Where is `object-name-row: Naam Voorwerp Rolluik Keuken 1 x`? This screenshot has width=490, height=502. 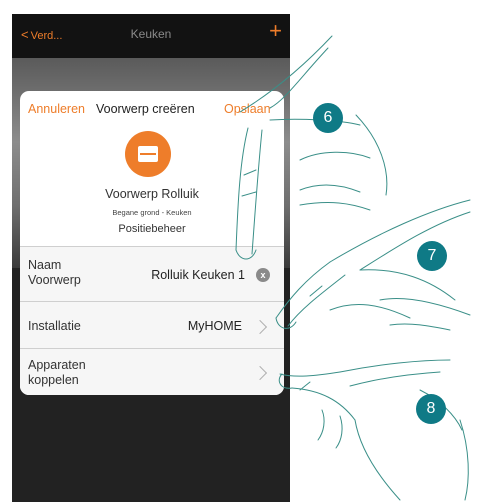 object-name-row: Naam Voorwerp Rolluik Keuken 1 x is located at coordinates (152, 273).